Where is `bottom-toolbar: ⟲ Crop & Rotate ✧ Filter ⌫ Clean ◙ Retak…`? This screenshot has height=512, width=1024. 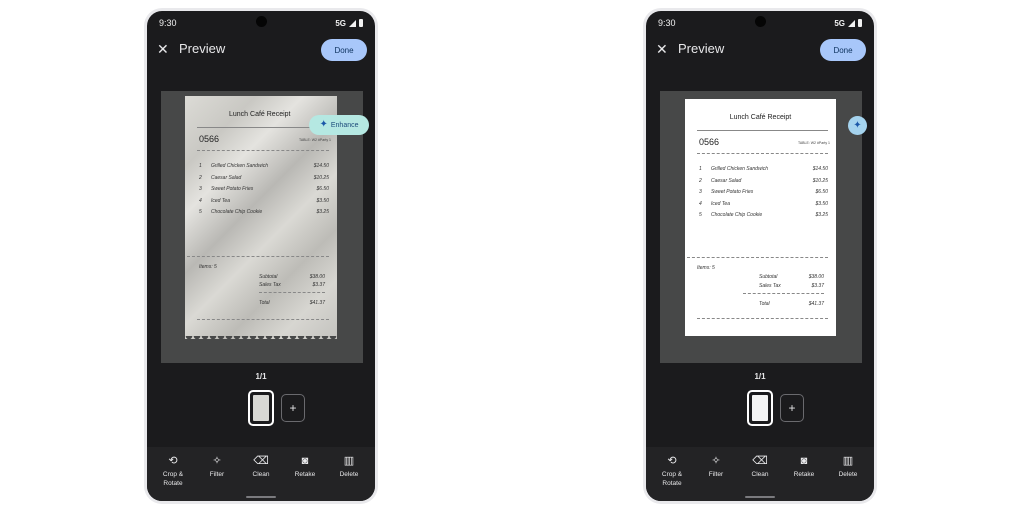 bottom-toolbar: ⟲ Crop & Rotate ✧ Filter ⌫ Clean ◙ Retak… is located at coordinates (760, 474).